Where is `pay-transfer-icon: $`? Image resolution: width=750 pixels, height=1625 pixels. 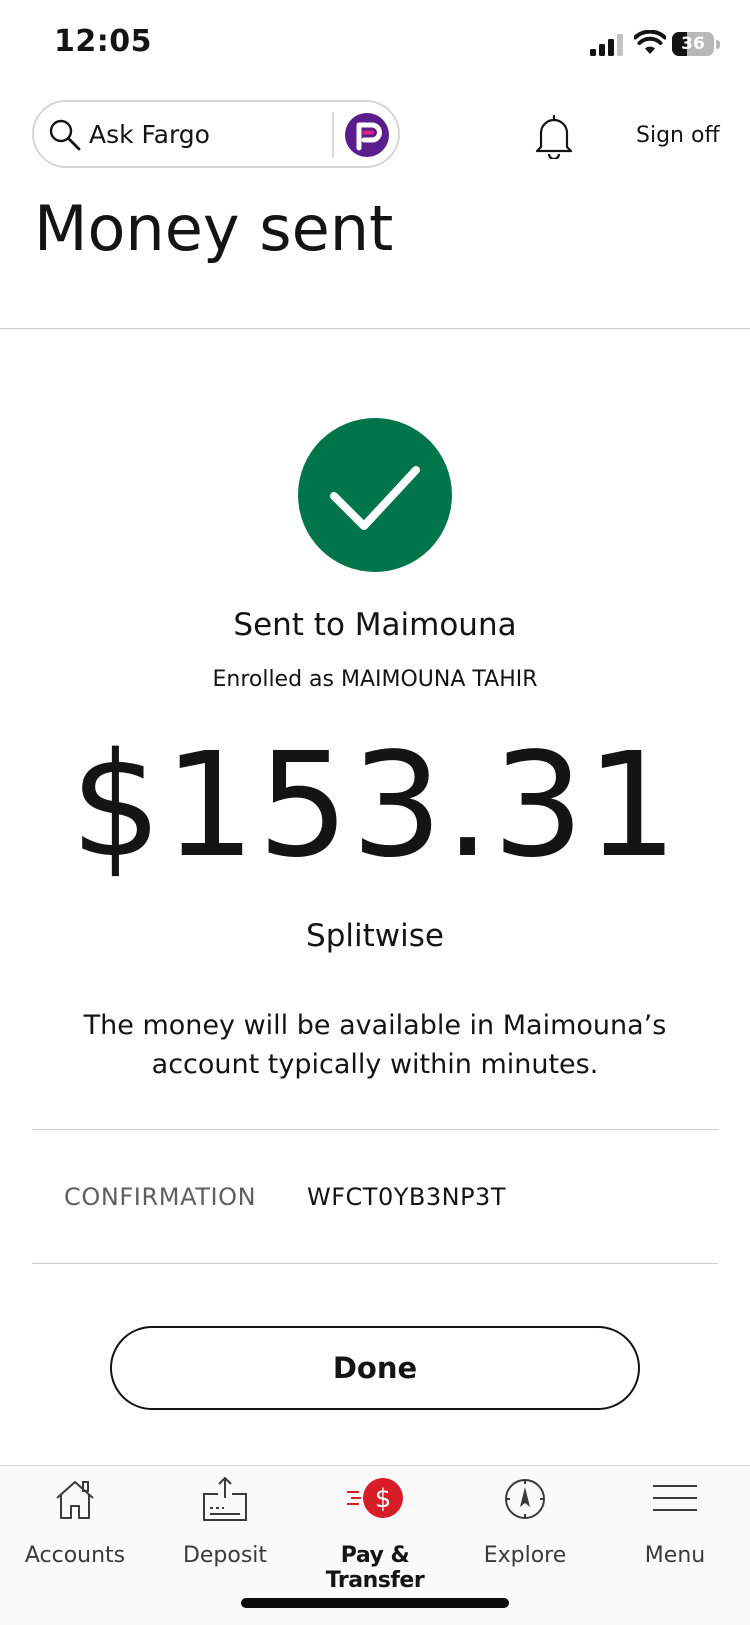 pay-transfer-icon: $ is located at coordinates (375, 1498).